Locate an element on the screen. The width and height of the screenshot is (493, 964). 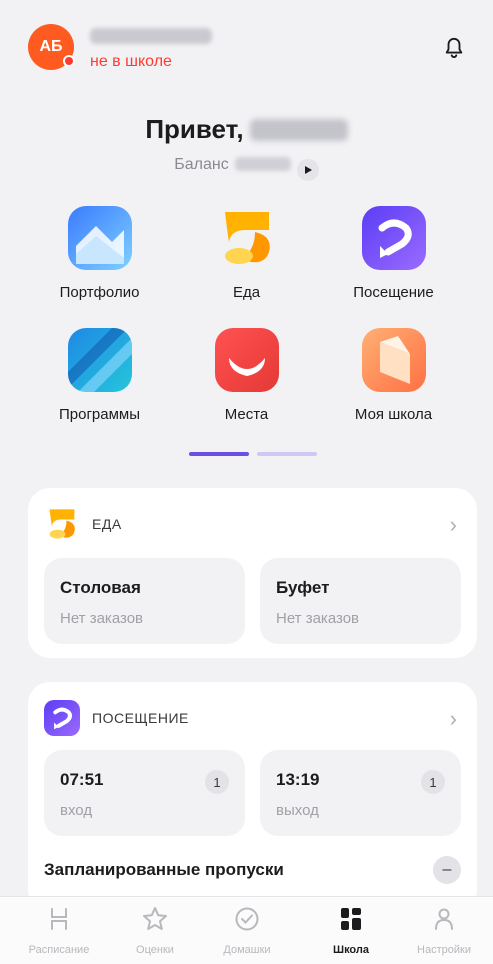
exit-tile: 13:19 выход 1 is located at coordinates (360, 793).